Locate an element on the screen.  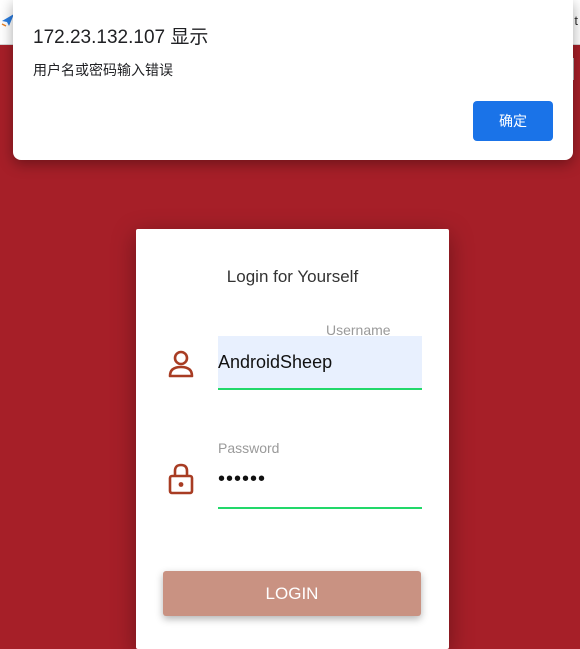
password-input: •••••• is located at coordinates (320, 482).